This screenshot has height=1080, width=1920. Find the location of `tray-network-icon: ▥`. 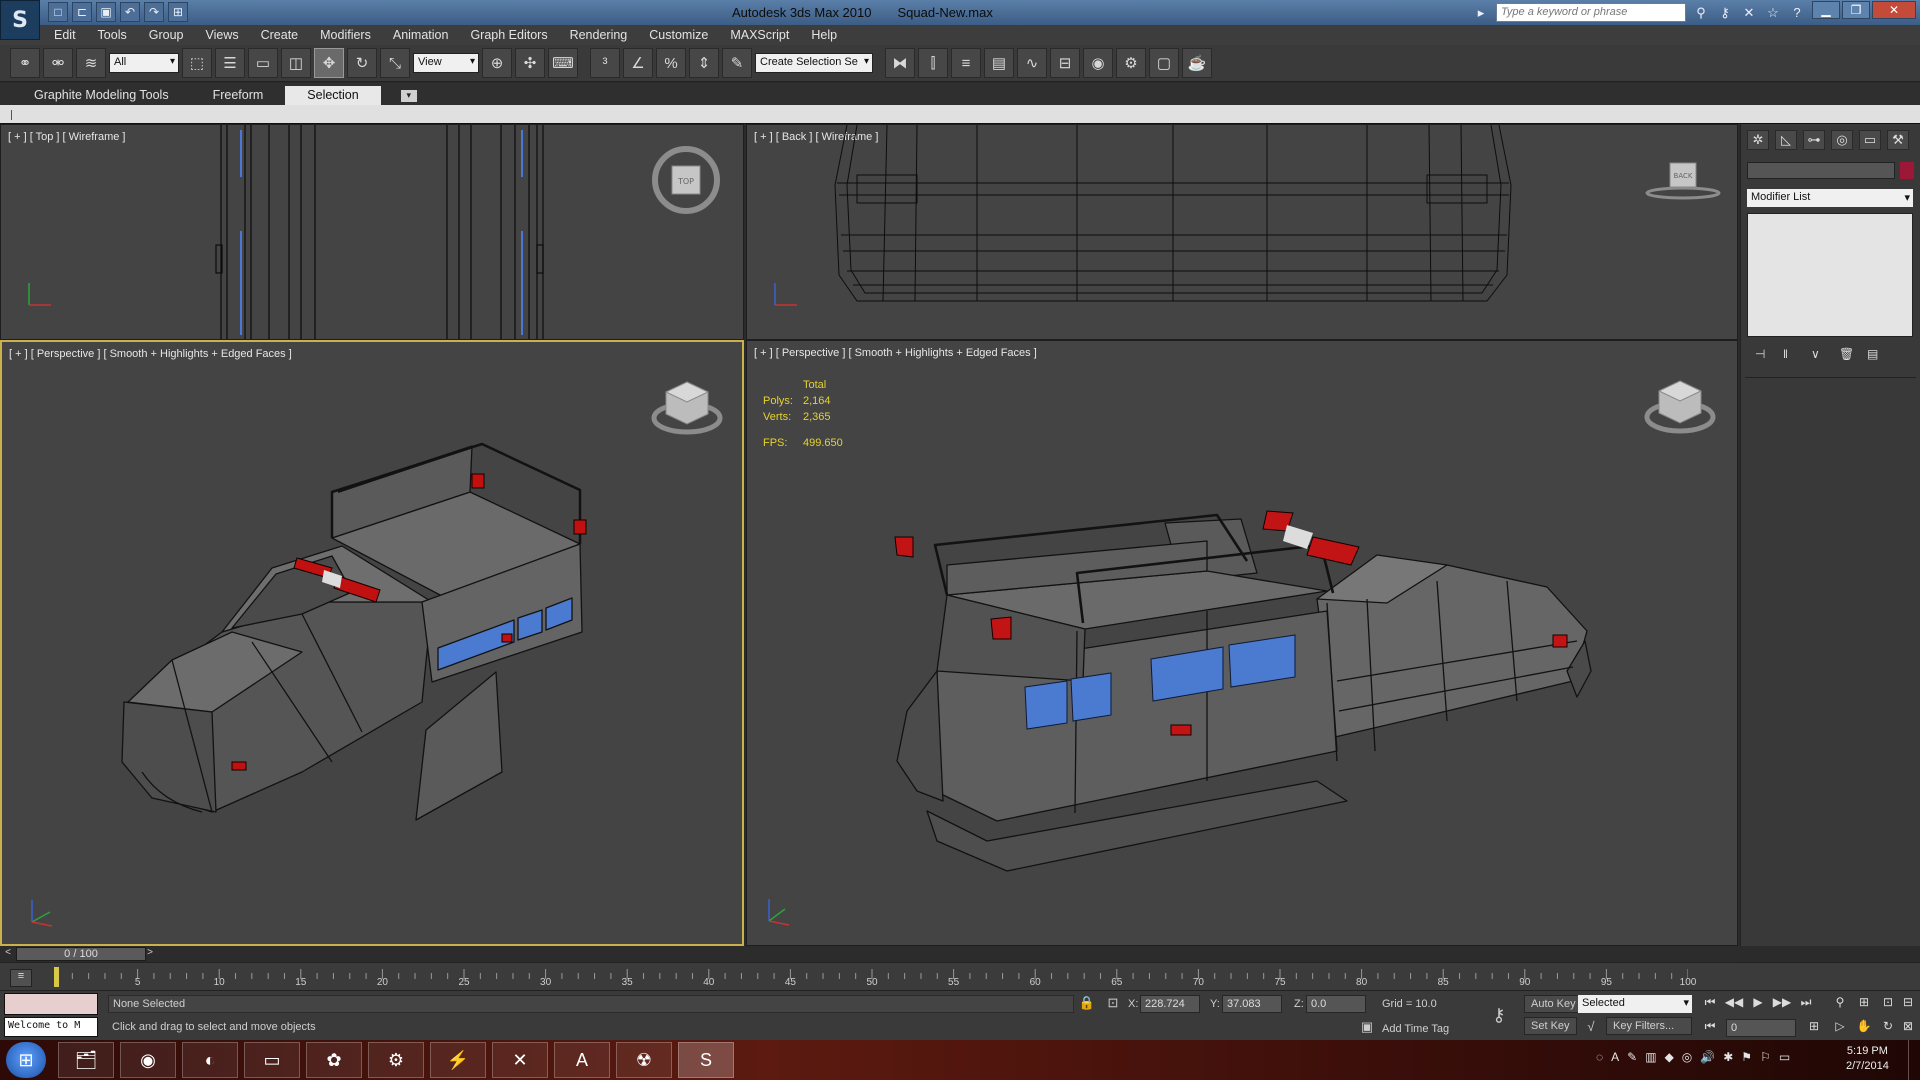

tray-network-icon: ▥ is located at coordinates (1650, 1057).